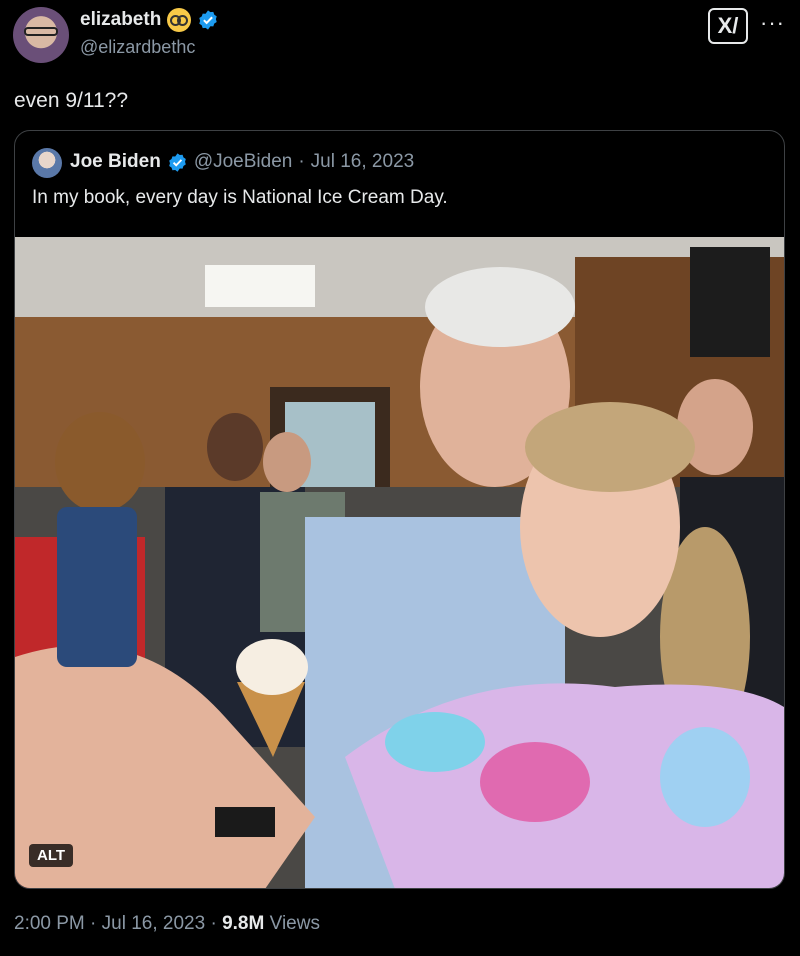 This screenshot has width=800, height=956. Describe the element at coordinates (294, 923) in the screenshot. I see `views-label: Views` at that location.